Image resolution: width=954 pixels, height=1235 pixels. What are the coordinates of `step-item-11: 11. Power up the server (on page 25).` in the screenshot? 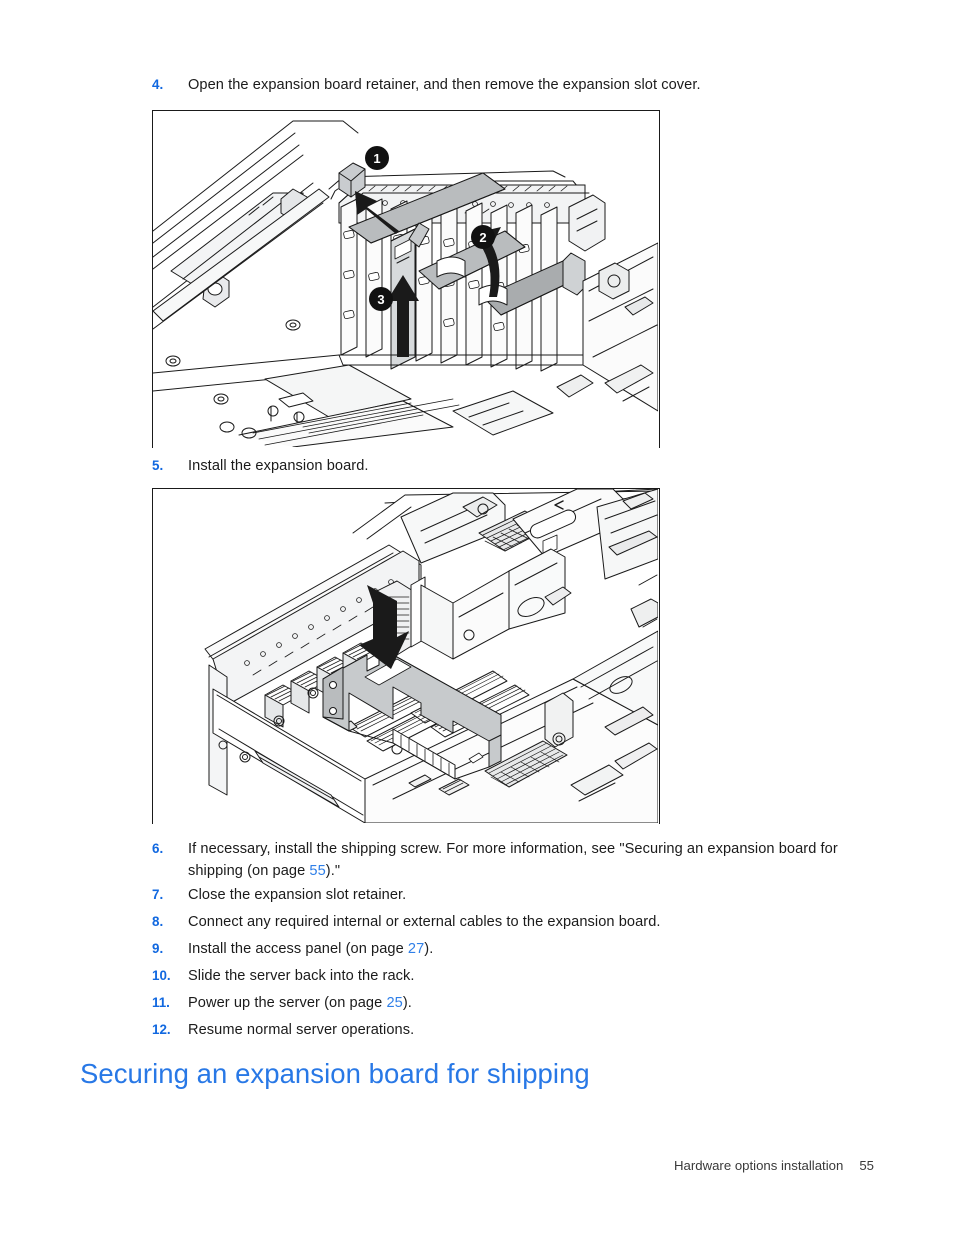 It's located at (522, 1003).